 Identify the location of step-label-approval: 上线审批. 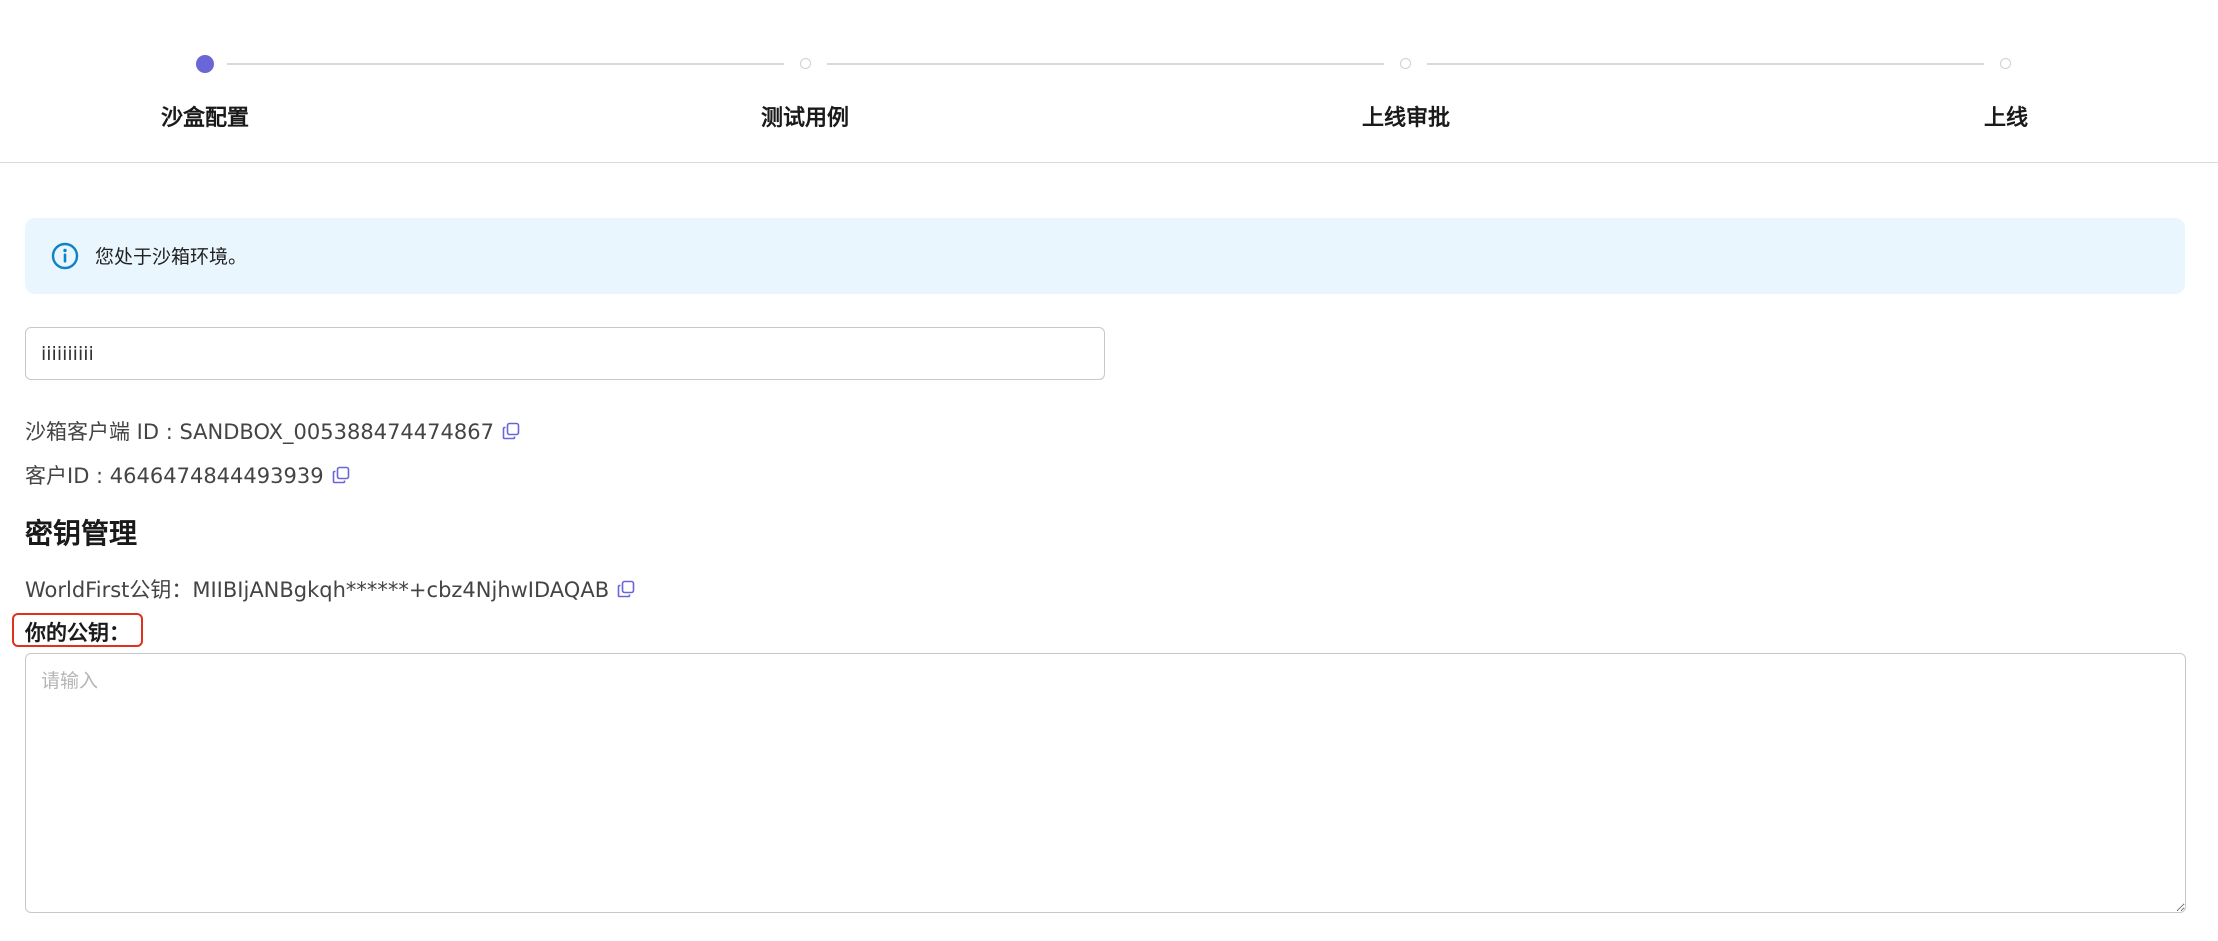
(1406, 118).